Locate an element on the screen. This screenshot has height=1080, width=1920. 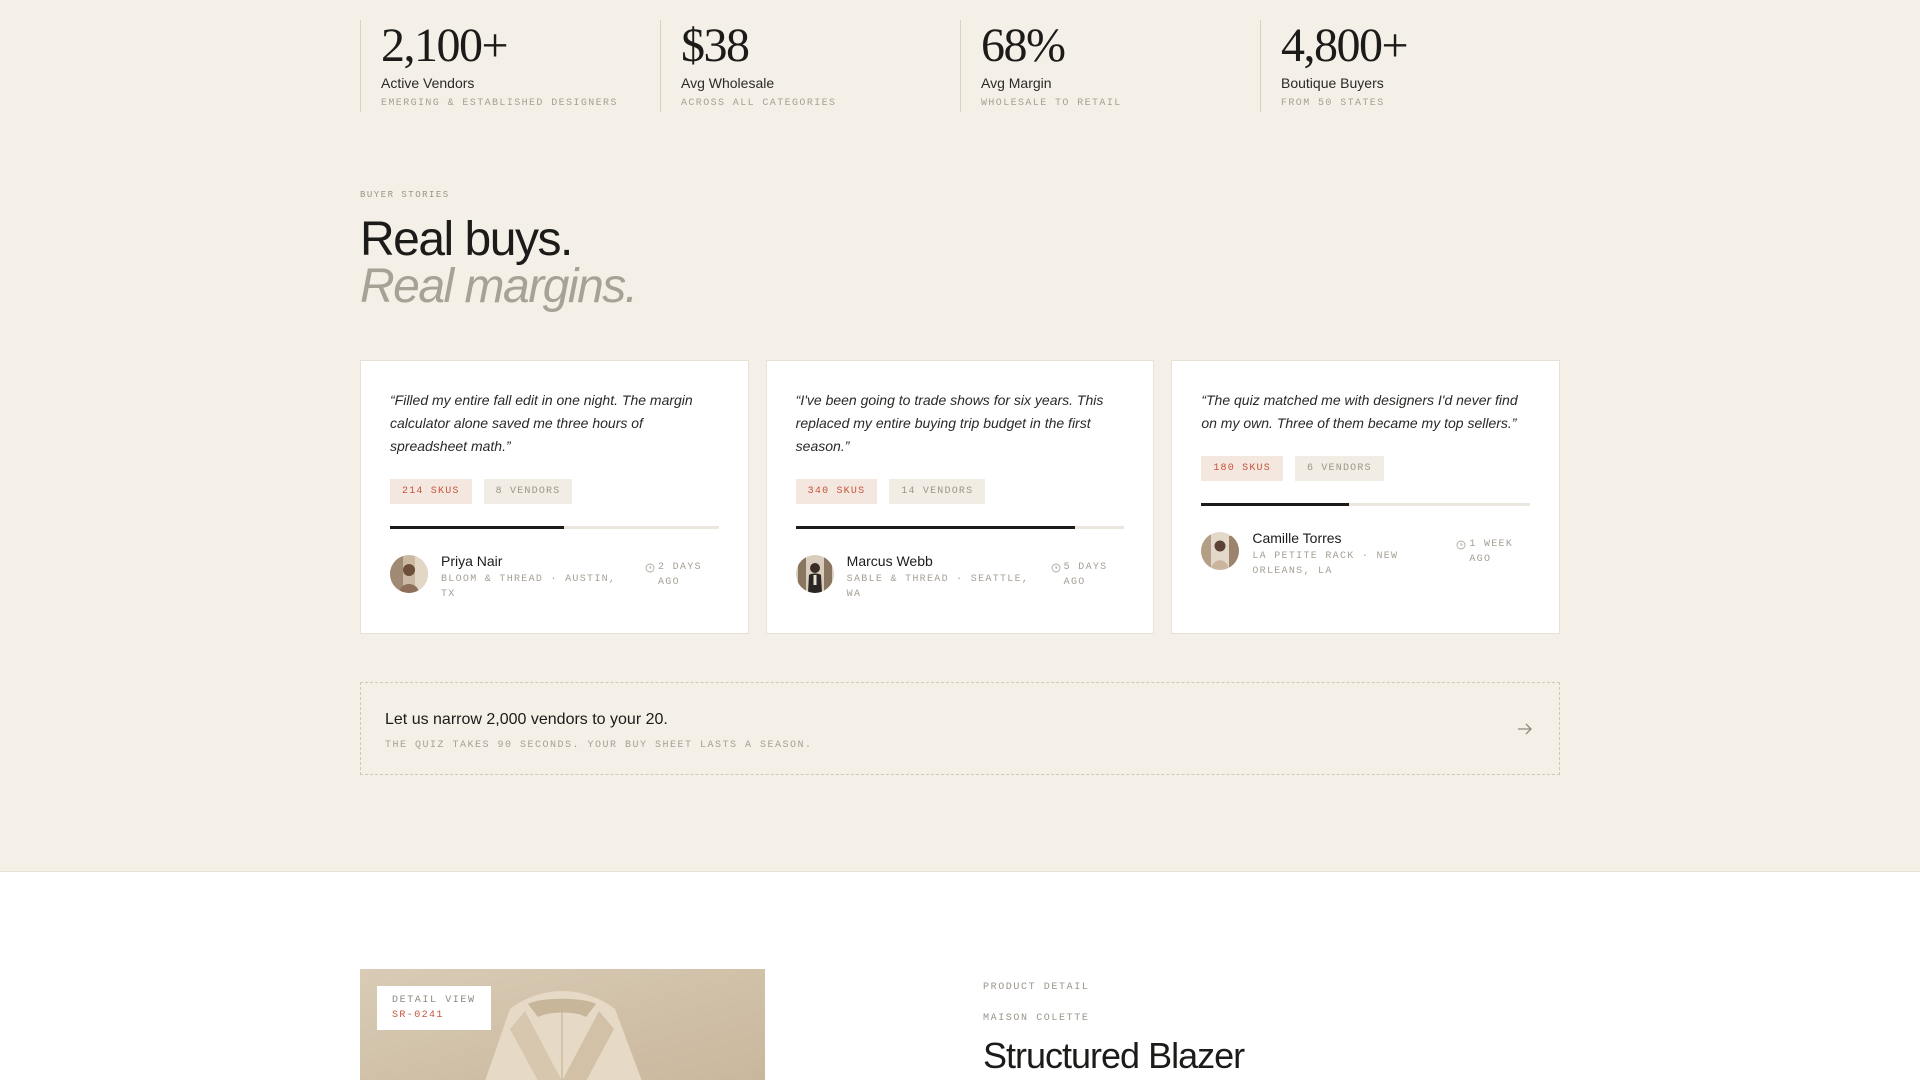
stat-boutique-buyers: 4,800+ Boutique Buyers FROM 50 STATES is located at coordinates (1410, 66).